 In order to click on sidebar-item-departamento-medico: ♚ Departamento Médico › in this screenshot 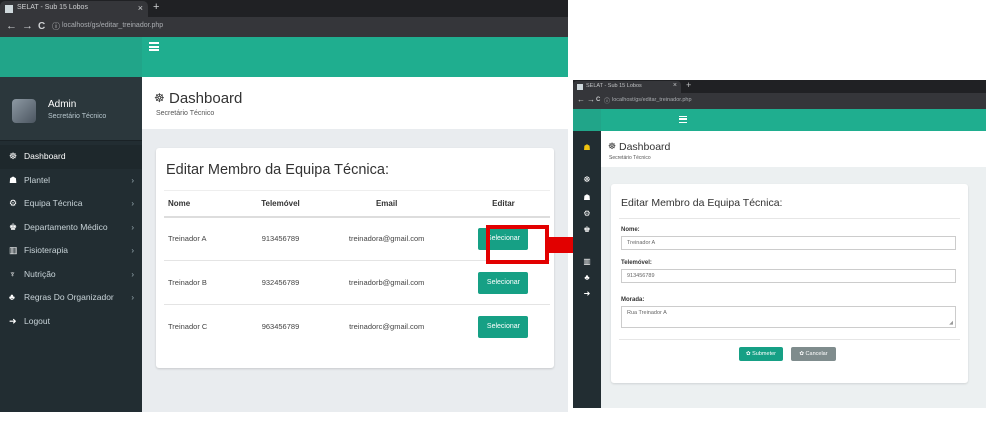, I will do `click(71, 228)`.